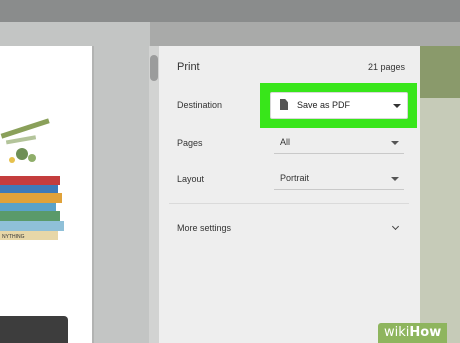 This screenshot has width=460, height=343. What do you see at coordinates (295, 178) in the screenshot?
I see `layout-value: Portrait` at bounding box center [295, 178].